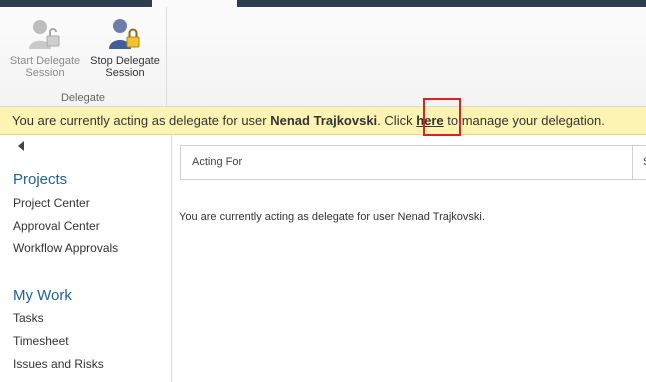  Describe the element at coordinates (58, 364) in the screenshot. I see `nav-item-issues-and-risks: Issues and Risks` at that location.